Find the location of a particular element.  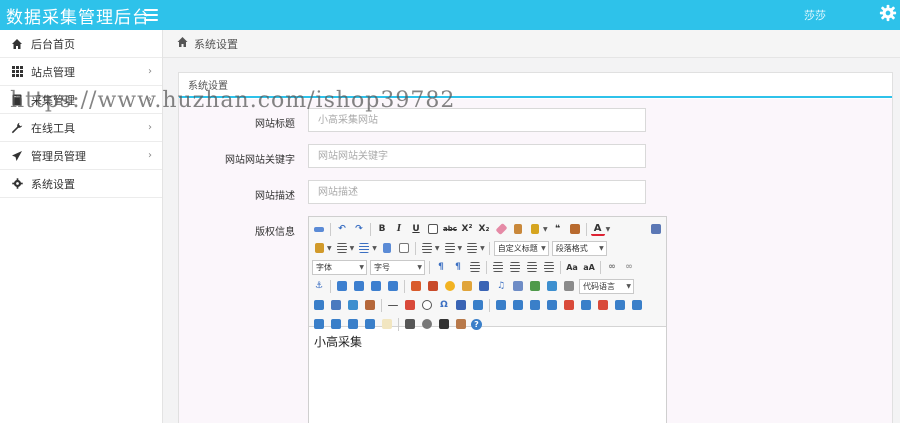

charts-icon is located at coordinates (387, 324).